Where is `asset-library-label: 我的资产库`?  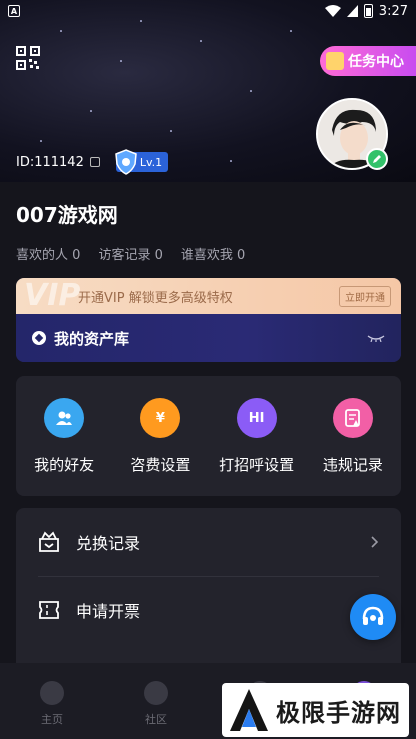 asset-library-label: 我的资产库 is located at coordinates (92, 338).